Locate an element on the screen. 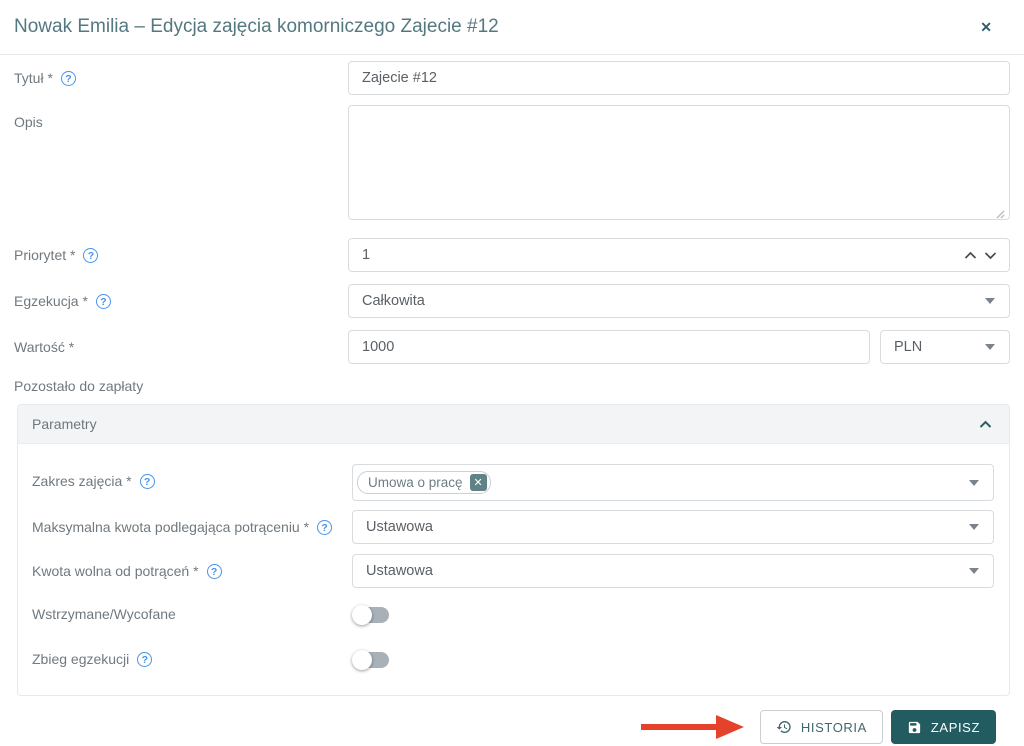 This screenshot has height=746, width=1024. free-amount-select-value: Ustawowa is located at coordinates (399, 571).